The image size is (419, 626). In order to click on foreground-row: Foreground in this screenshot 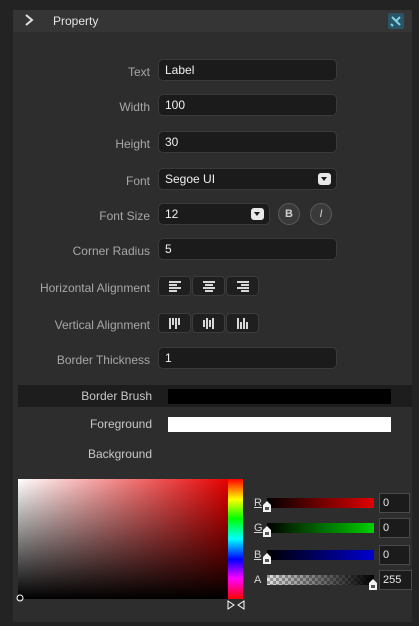, I will do `click(215, 424)`.